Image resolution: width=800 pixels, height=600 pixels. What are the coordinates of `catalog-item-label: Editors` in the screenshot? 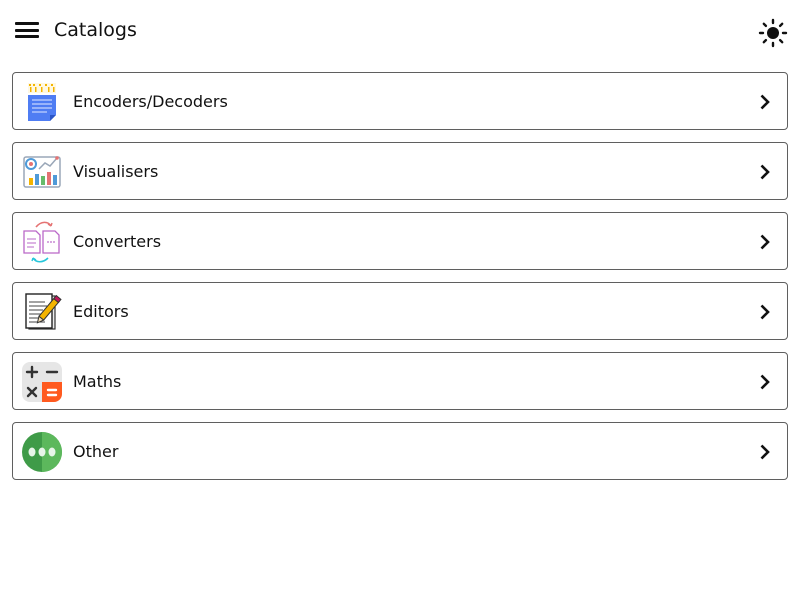 It's located at (101, 311).